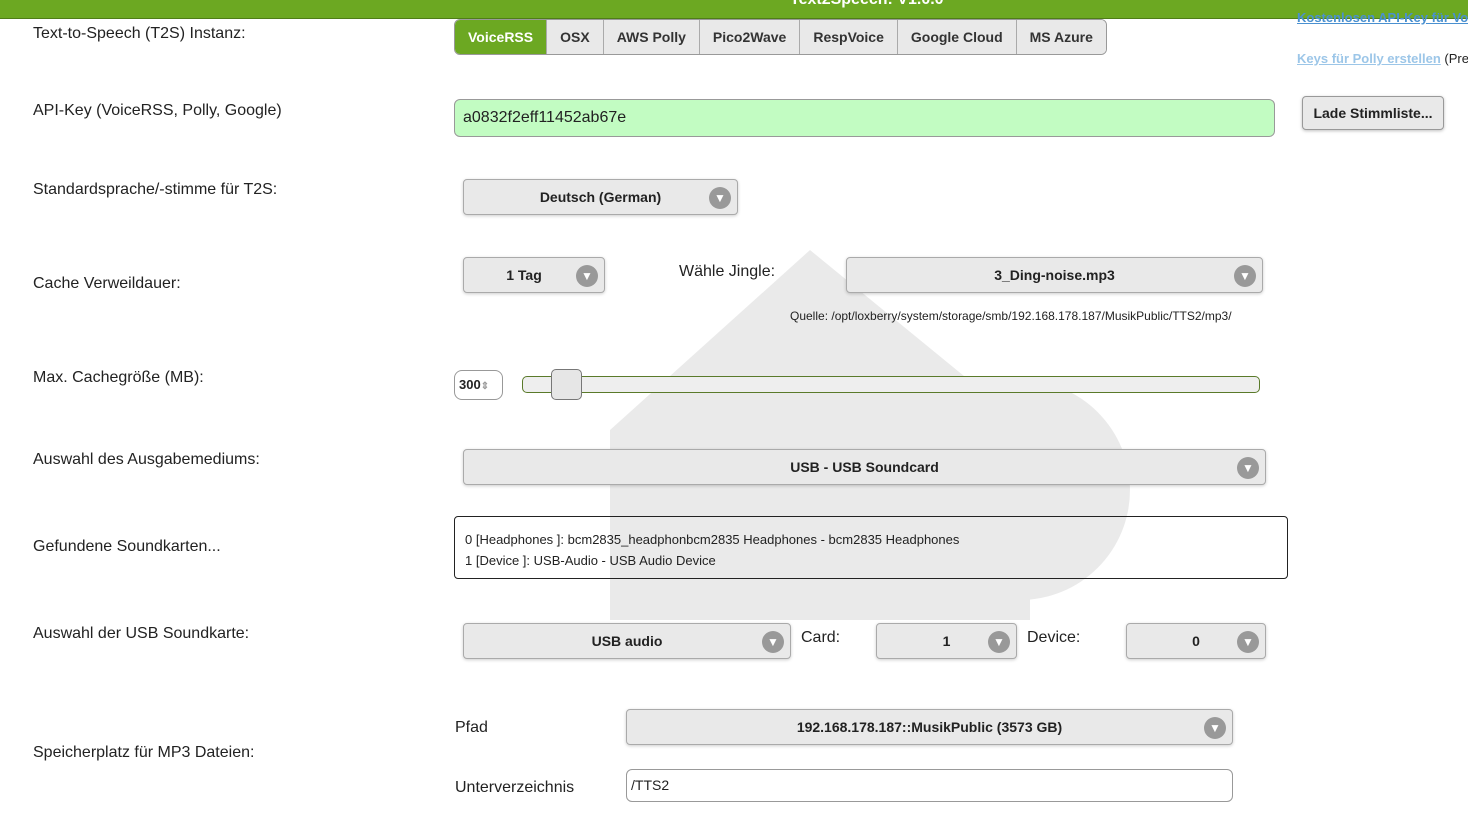 The width and height of the screenshot is (1468, 836). I want to click on cache-size-input: 300⇕, so click(478, 385).